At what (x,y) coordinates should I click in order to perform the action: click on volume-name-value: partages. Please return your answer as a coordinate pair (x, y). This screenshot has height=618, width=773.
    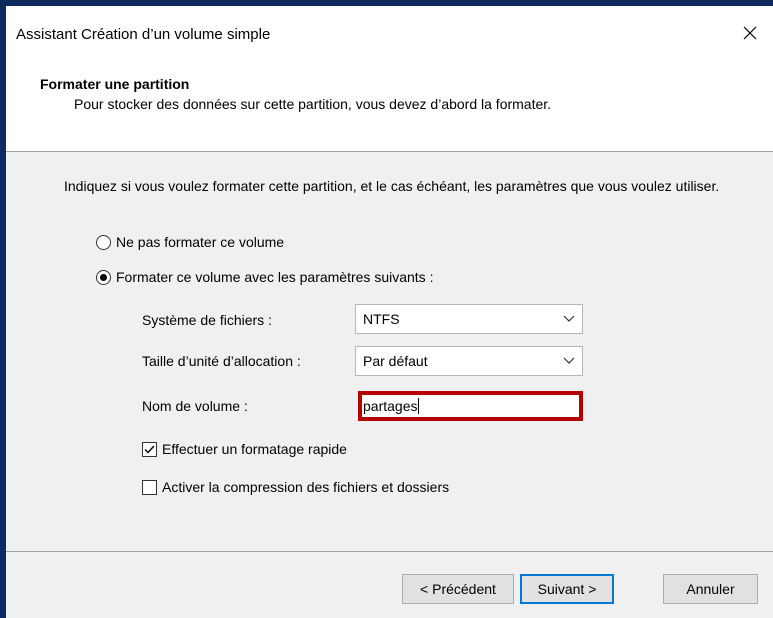
    Looking at the image, I should click on (390, 406).